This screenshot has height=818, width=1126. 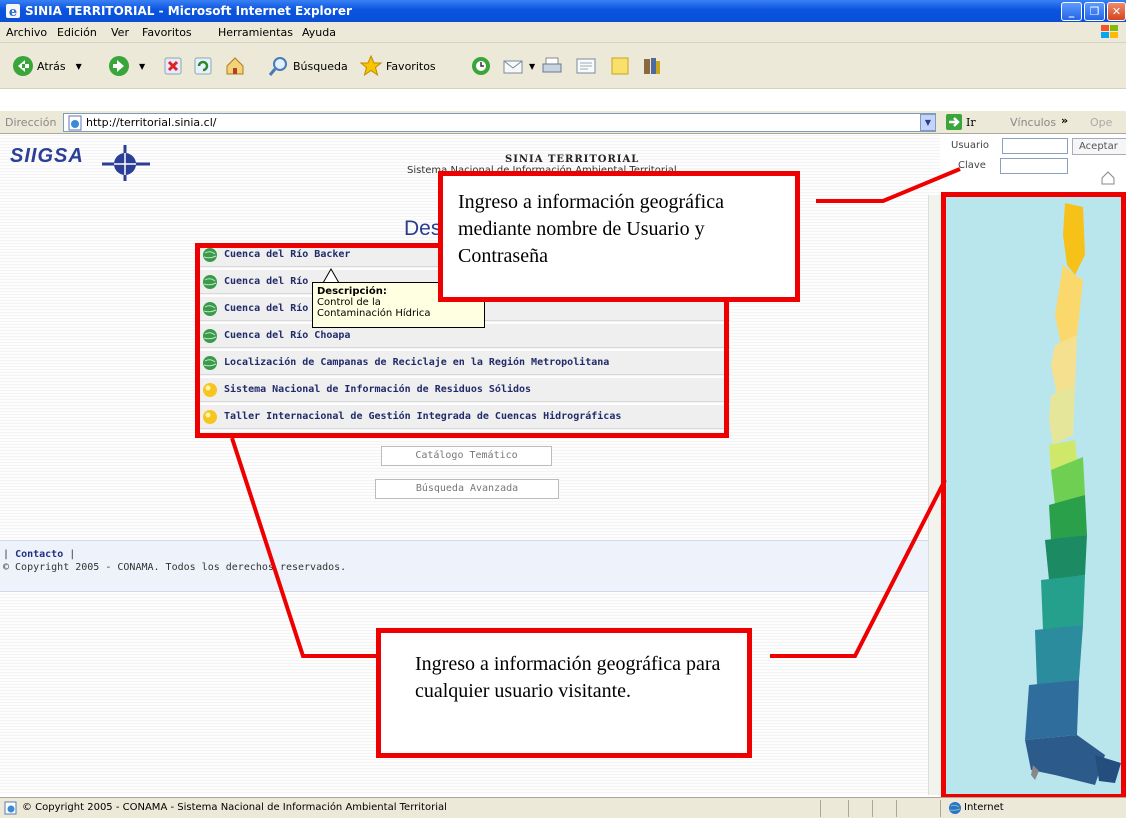 I want to click on home-button, so click(x=236, y=66).